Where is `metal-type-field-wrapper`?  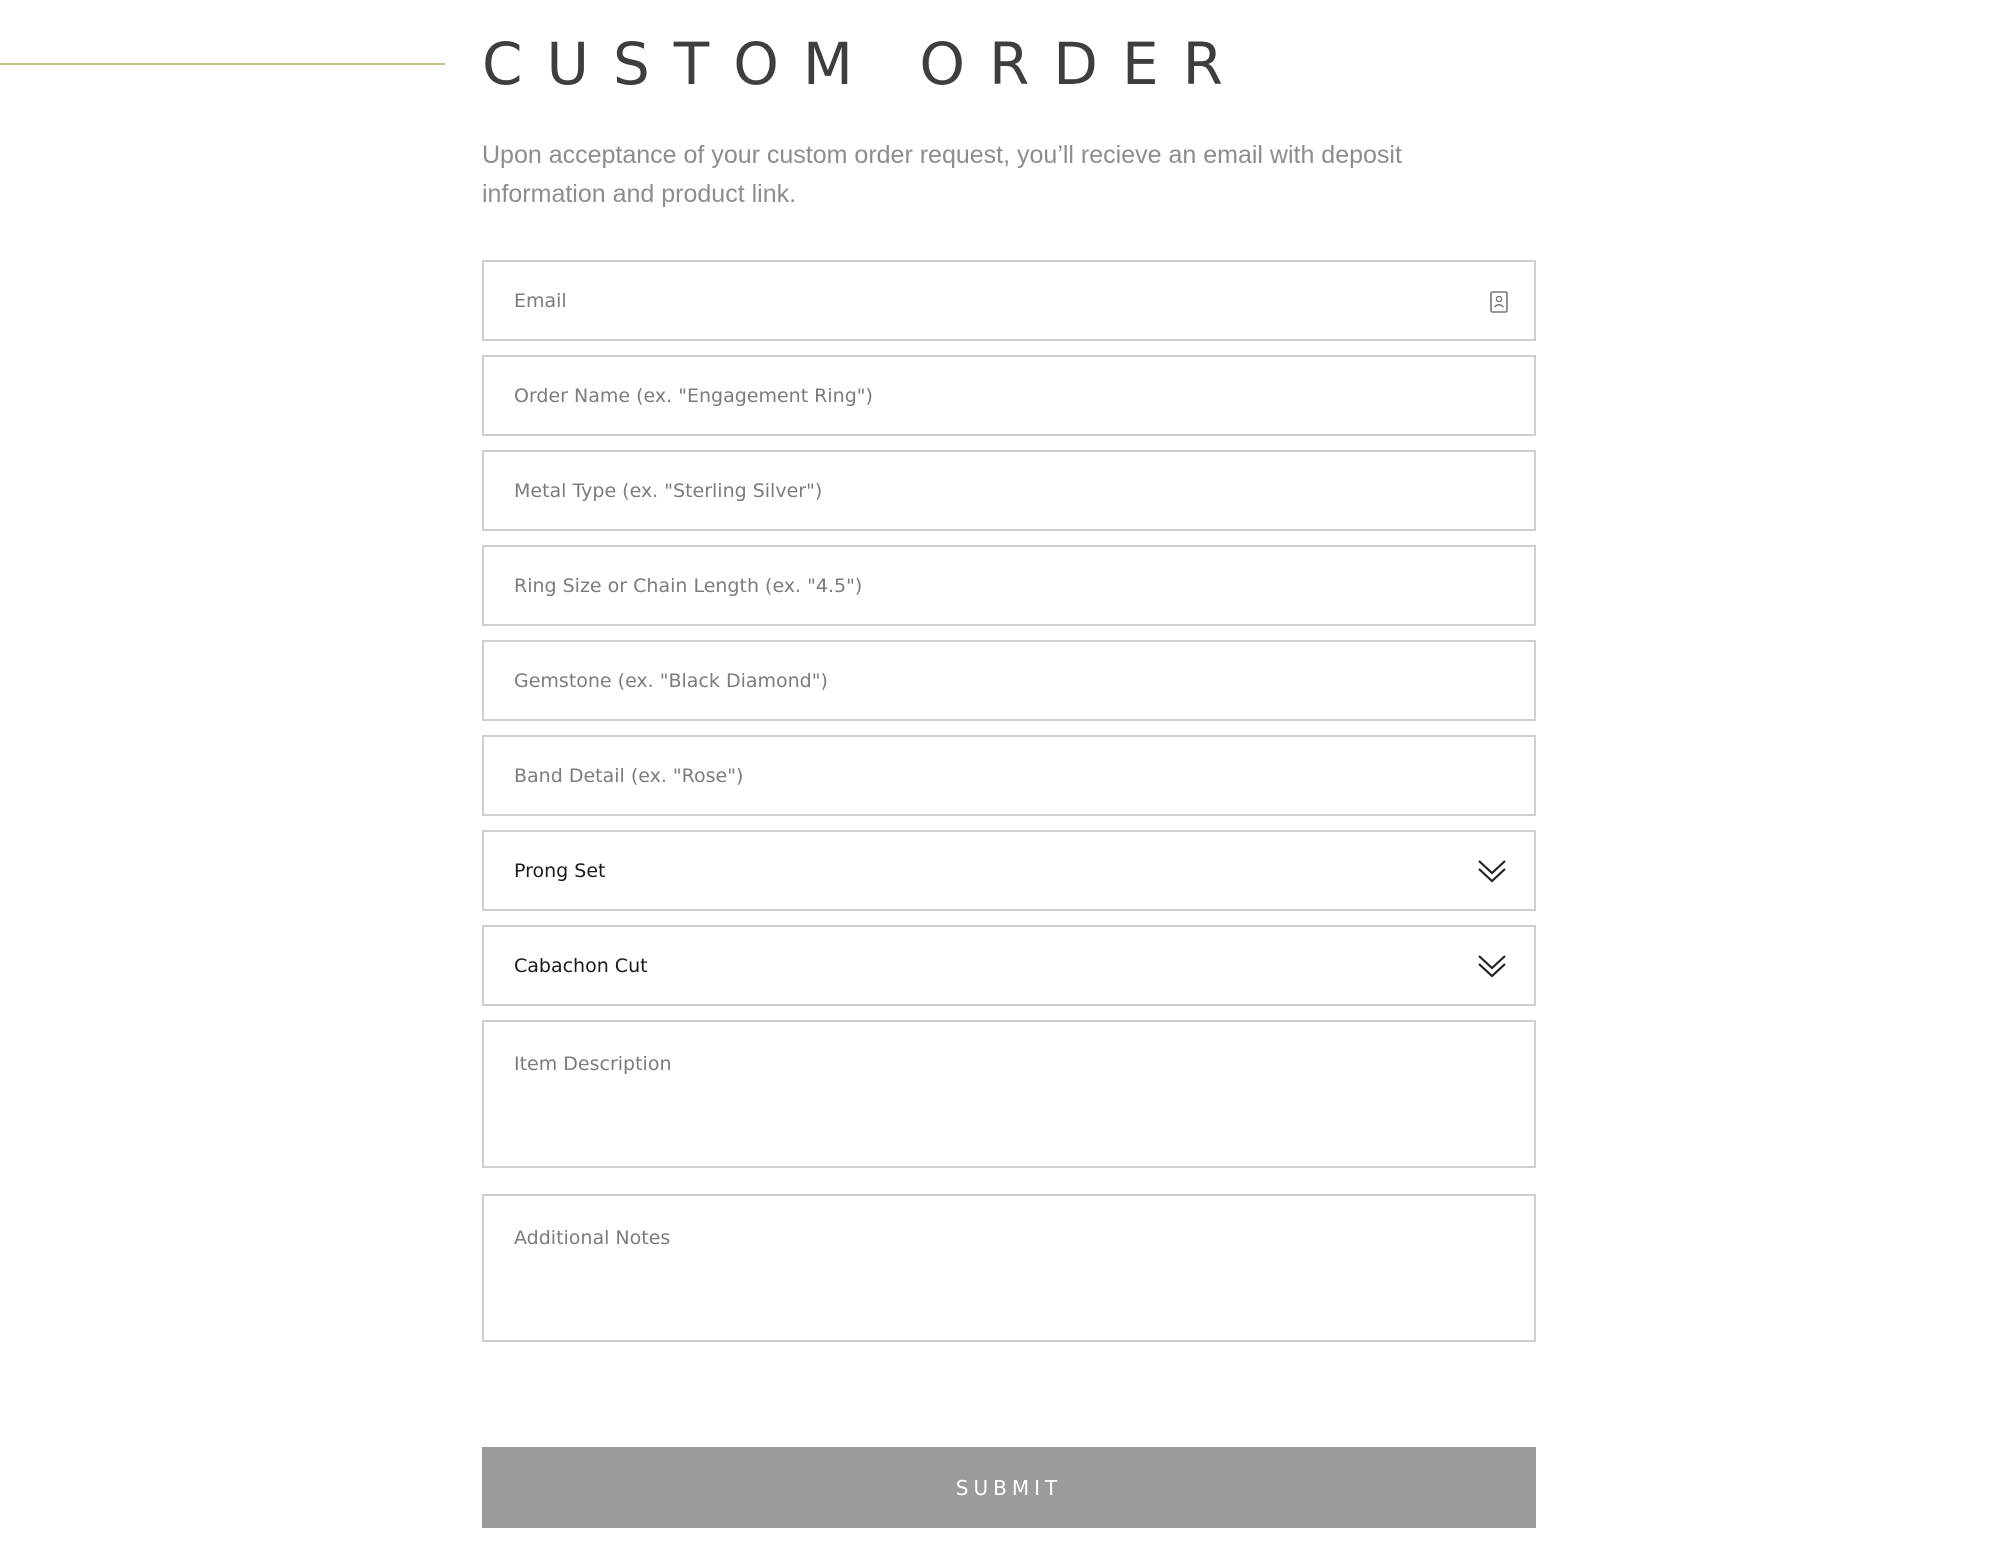
metal-type-field-wrapper is located at coordinates (1009, 490).